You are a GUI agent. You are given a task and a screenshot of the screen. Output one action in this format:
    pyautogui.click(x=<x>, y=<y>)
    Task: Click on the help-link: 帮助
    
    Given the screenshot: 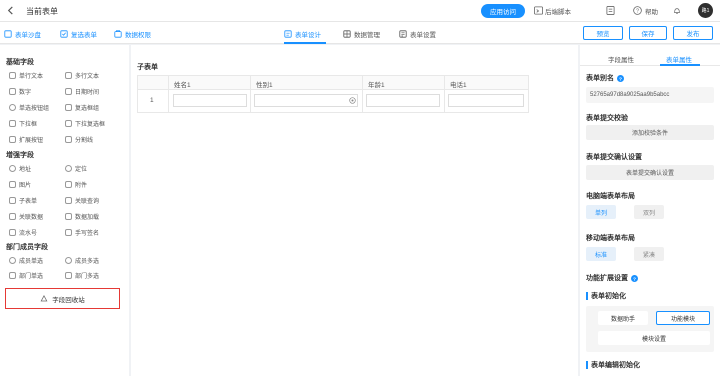 What is the action you would take?
    pyautogui.click(x=651, y=11)
    